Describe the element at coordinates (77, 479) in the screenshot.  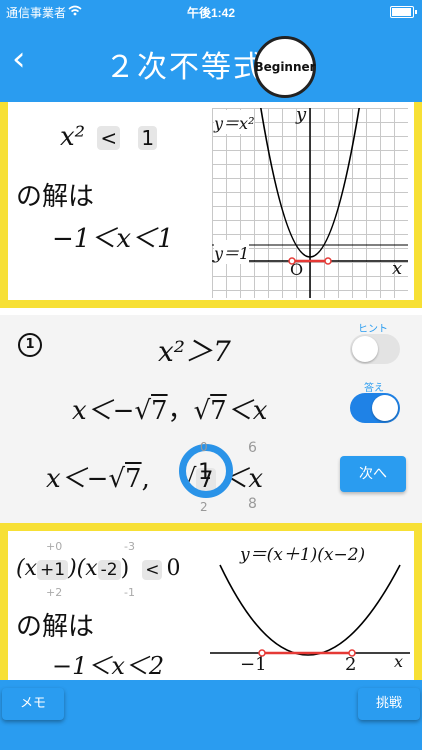
I see `input-left: x＜−` at that location.